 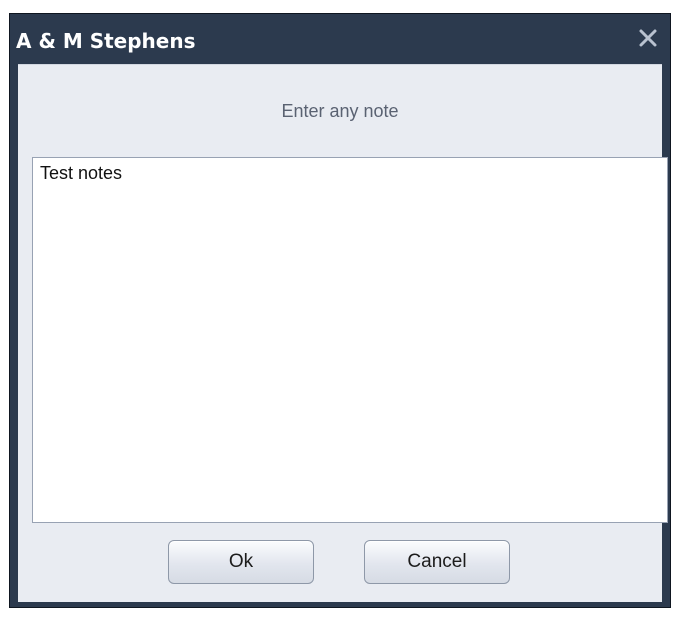 What do you see at coordinates (437, 562) in the screenshot?
I see `cancel-button: Cancel` at bounding box center [437, 562].